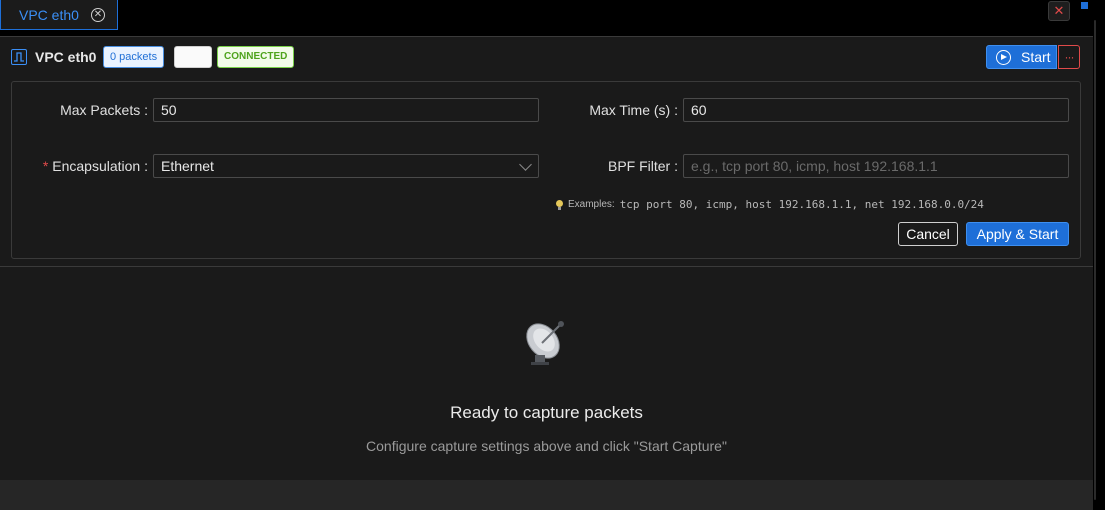  What do you see at coordinates (559, 204) in the screenshot?
I see `lightbulb-icon` at bounding box center [559, 204].